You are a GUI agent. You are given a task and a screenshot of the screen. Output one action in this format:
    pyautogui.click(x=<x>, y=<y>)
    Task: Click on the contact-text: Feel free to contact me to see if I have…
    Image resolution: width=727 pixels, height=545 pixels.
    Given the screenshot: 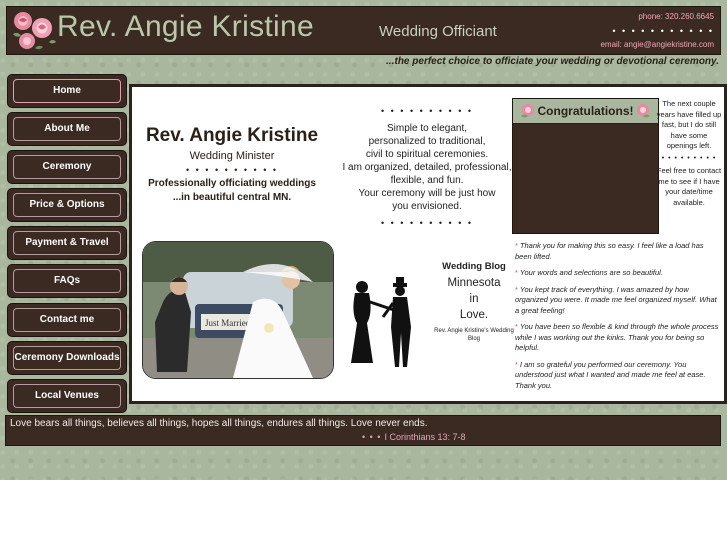 What is the action you would take?
    pyautogui.click(x=689, y=186)
    